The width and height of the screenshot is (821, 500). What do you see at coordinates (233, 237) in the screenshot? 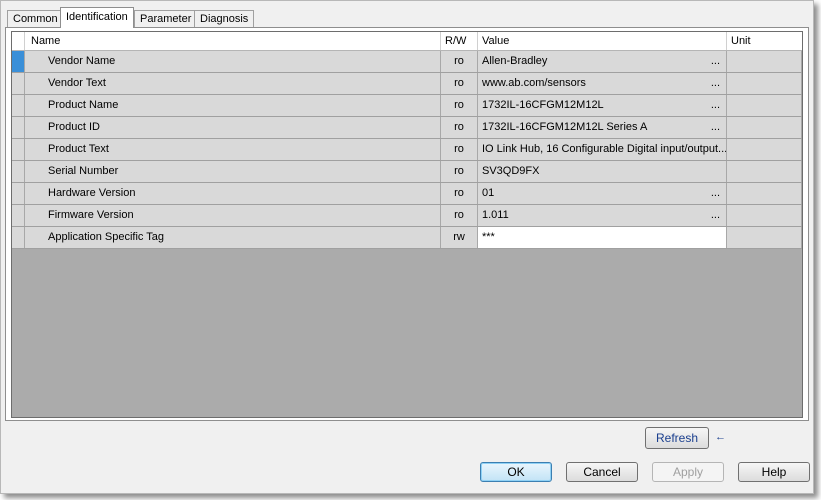
I see `row-name: Application Specific Tag` at bounding box center [233, 237].